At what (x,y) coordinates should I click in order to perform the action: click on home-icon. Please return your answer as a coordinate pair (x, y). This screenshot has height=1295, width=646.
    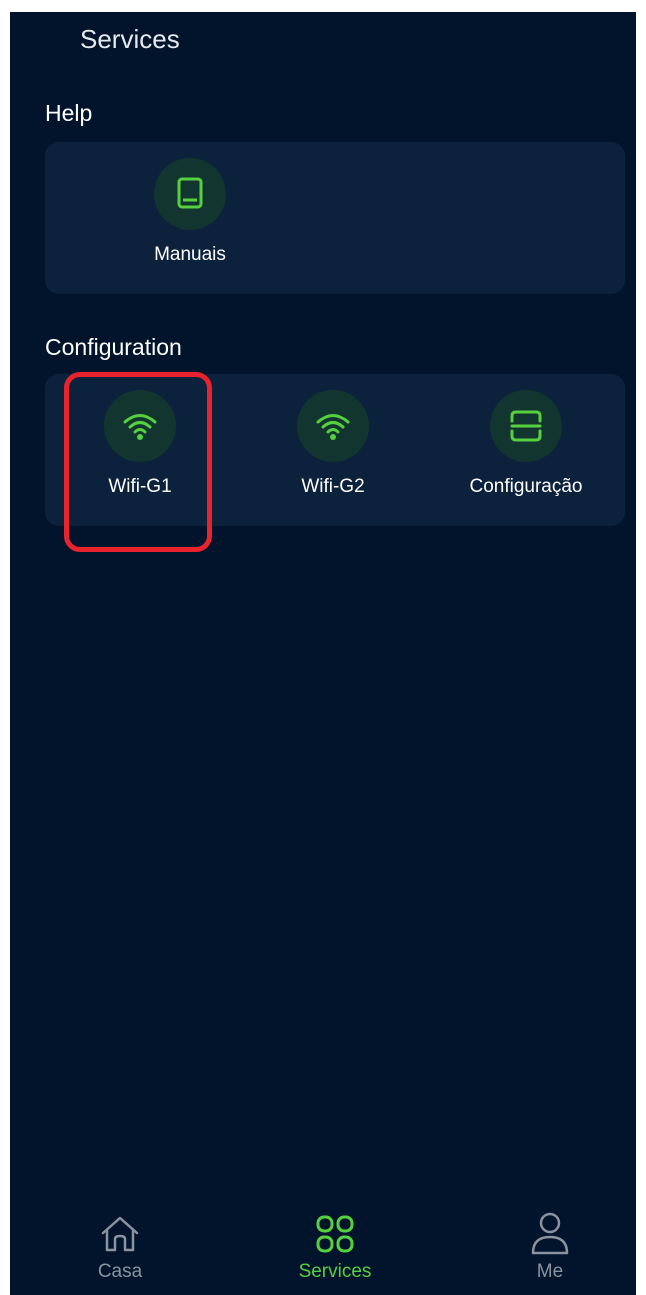
    Looking at the image, I should click on (120, 1234).